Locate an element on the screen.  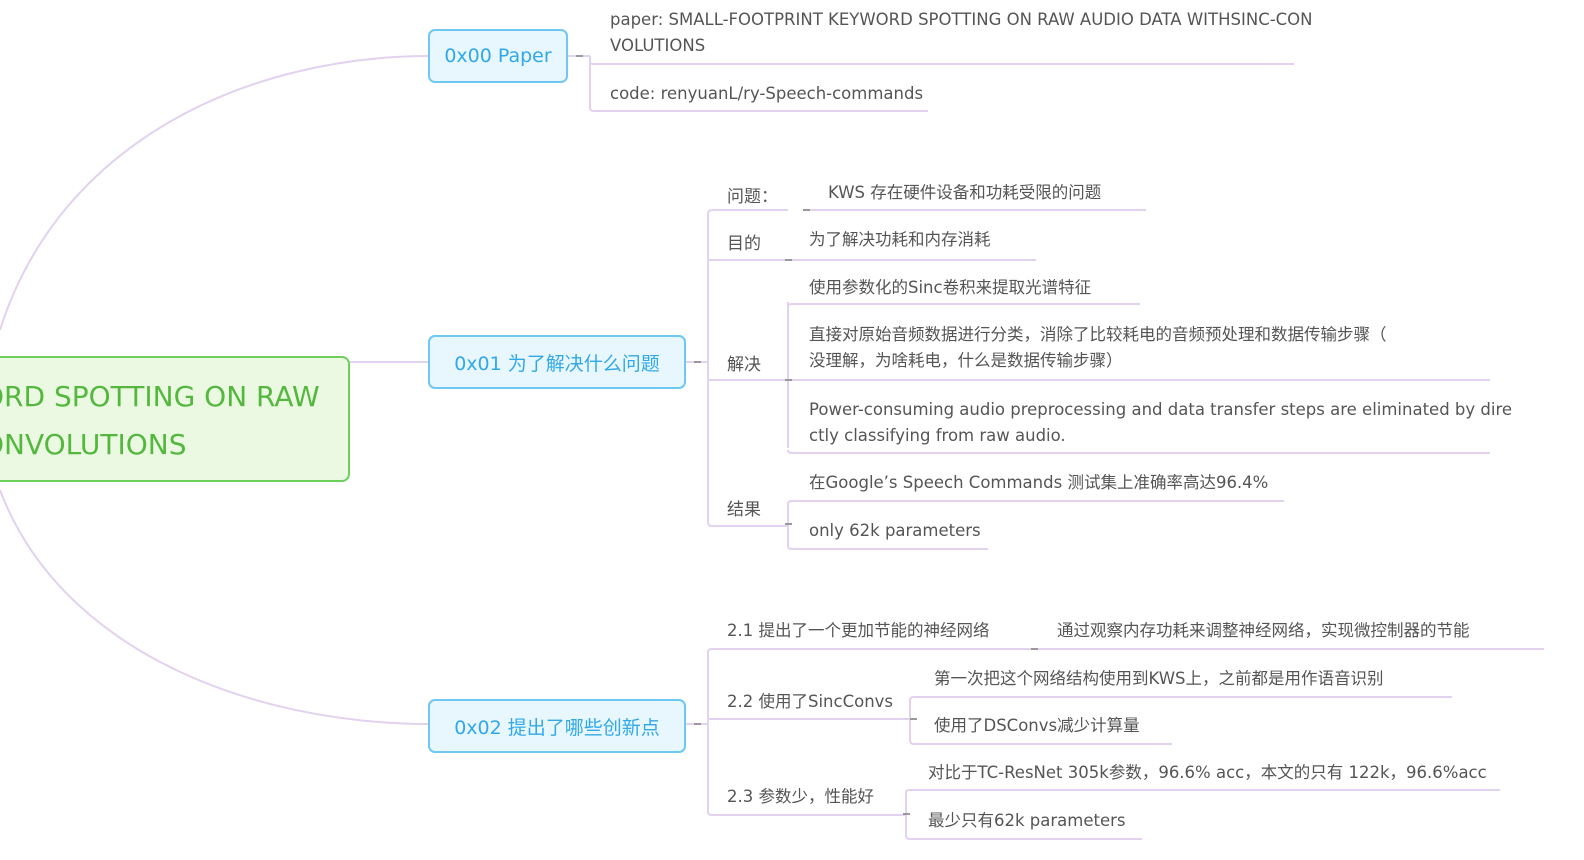
solve-item-1: 使用参数化的Sinc卷积来提取光谱特征 is located at coordinates (950, 288).